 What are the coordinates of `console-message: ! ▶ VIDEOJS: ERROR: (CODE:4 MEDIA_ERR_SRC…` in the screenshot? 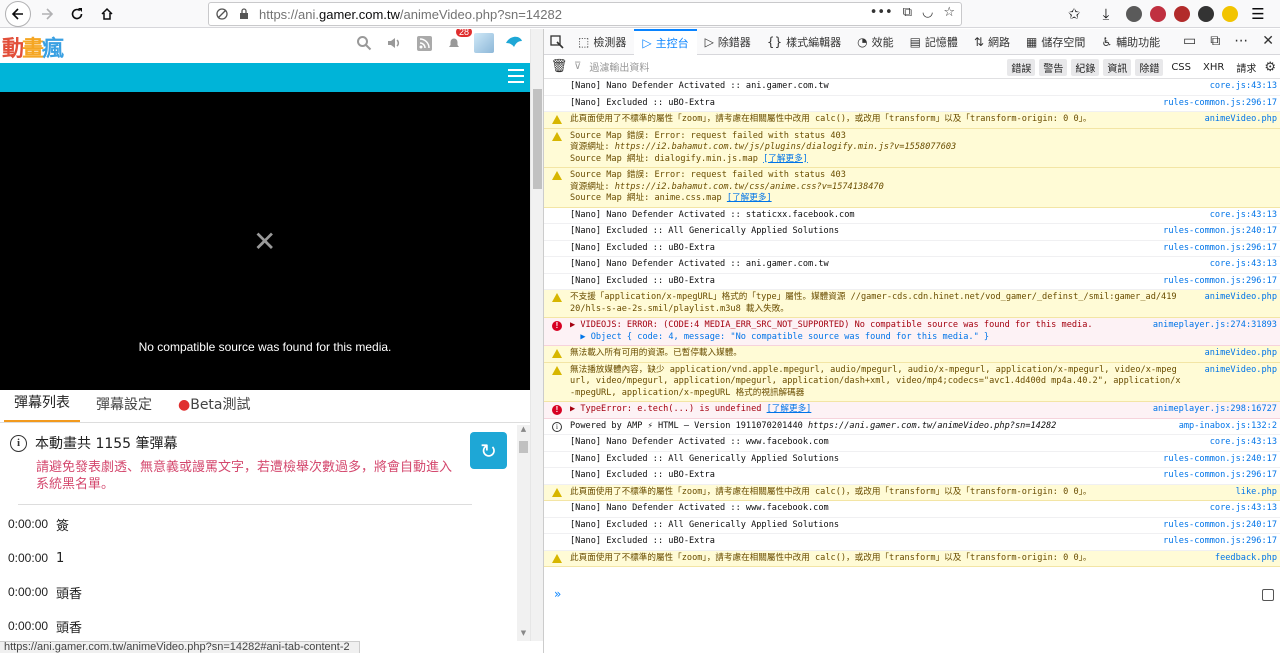 It's located at (912, 332).